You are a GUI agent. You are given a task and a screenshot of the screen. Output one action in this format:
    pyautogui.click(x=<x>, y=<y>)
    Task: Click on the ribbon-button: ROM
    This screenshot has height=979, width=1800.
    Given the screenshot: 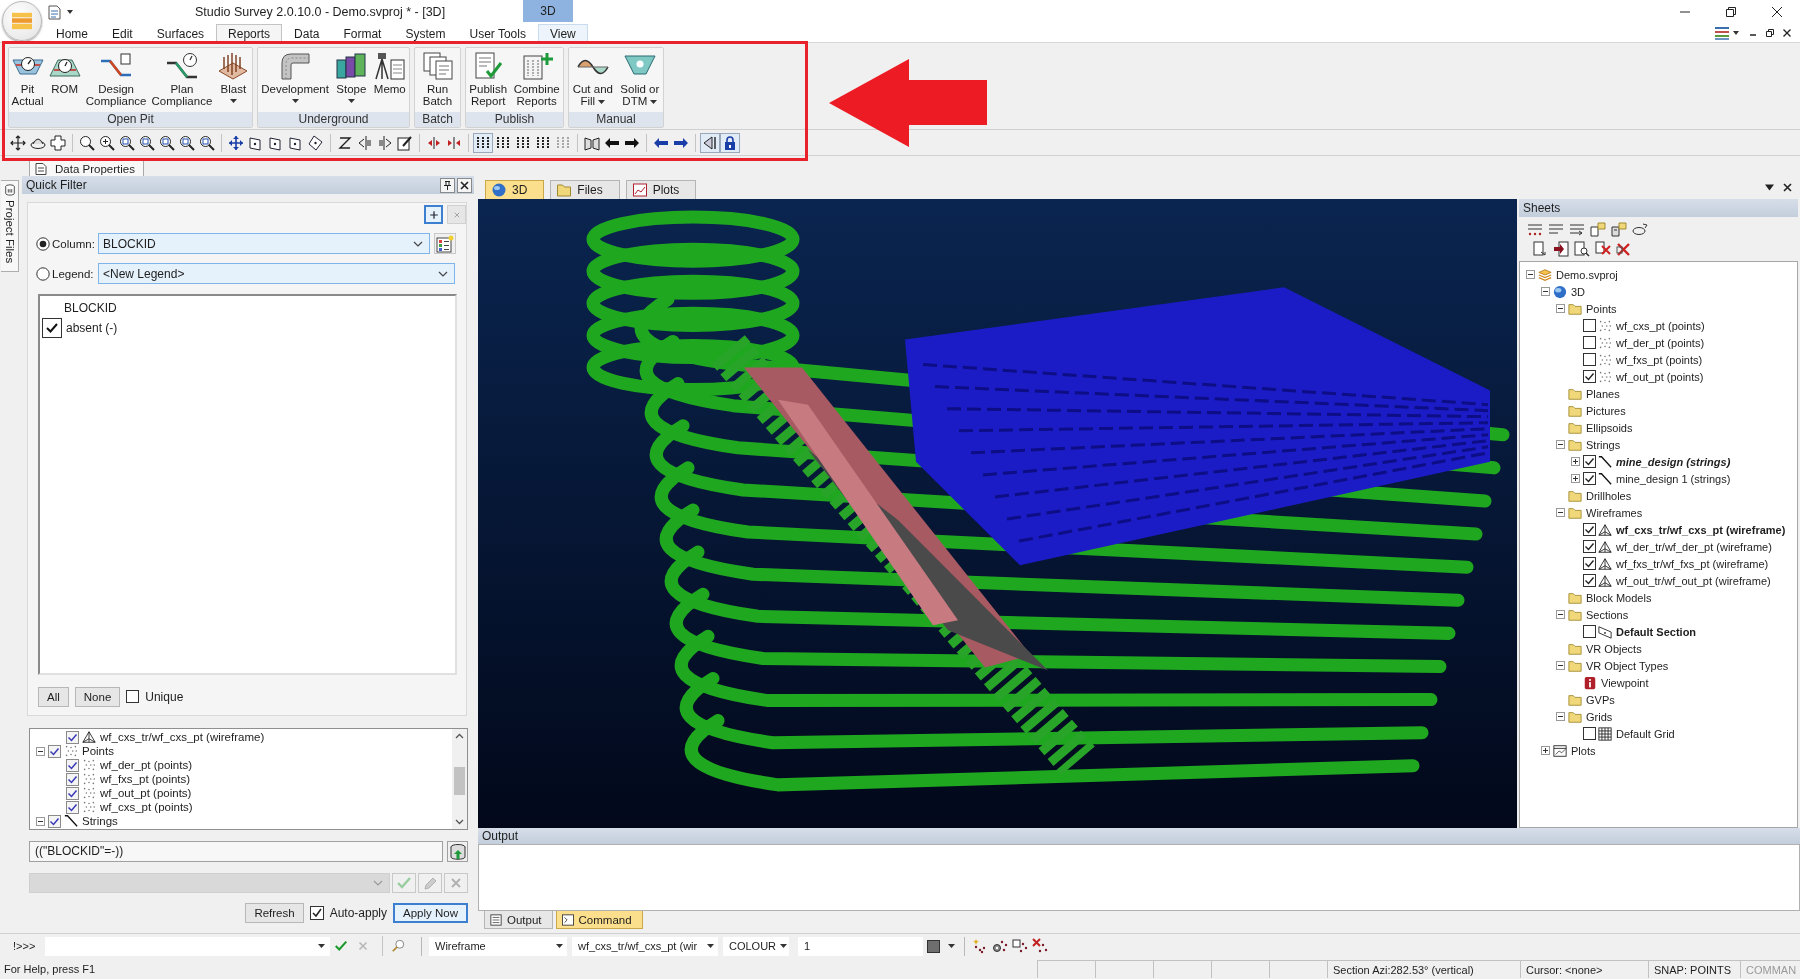 What is the action you would take?
    pyautogui.click(x=64, y=73)
    